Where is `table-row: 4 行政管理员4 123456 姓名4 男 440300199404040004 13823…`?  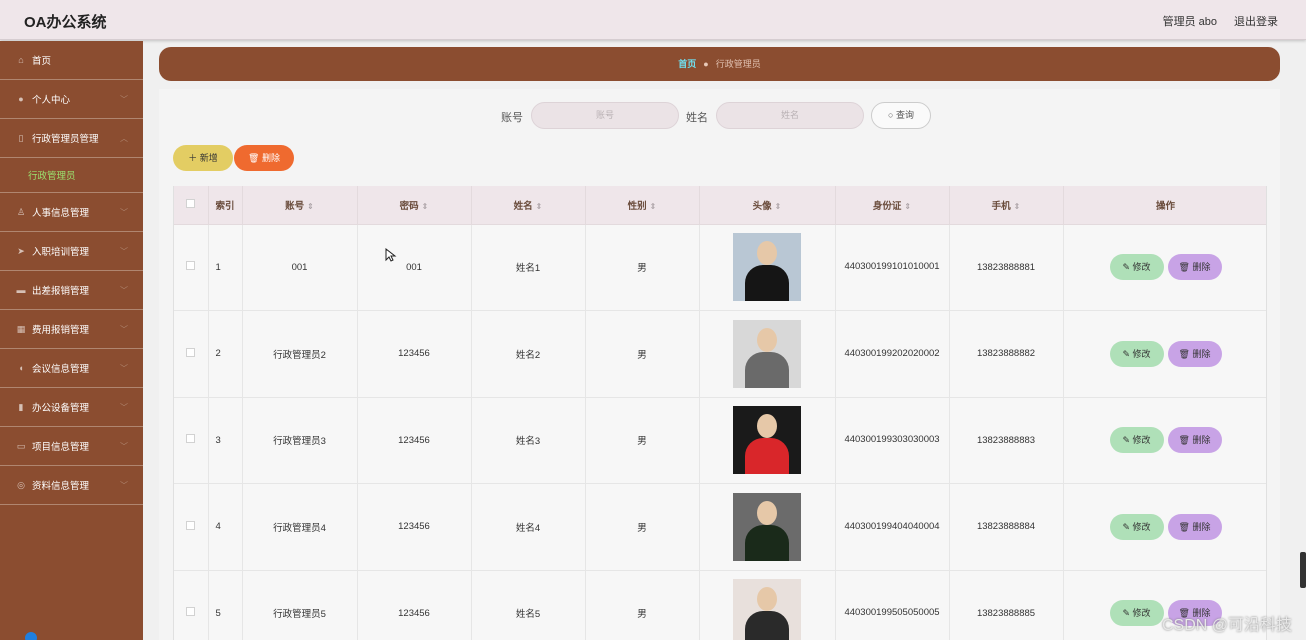 table-row: 4 行政管理员4 123456 姓名4 男 440300199404040004 13823… is located at coordinates (720, 527).